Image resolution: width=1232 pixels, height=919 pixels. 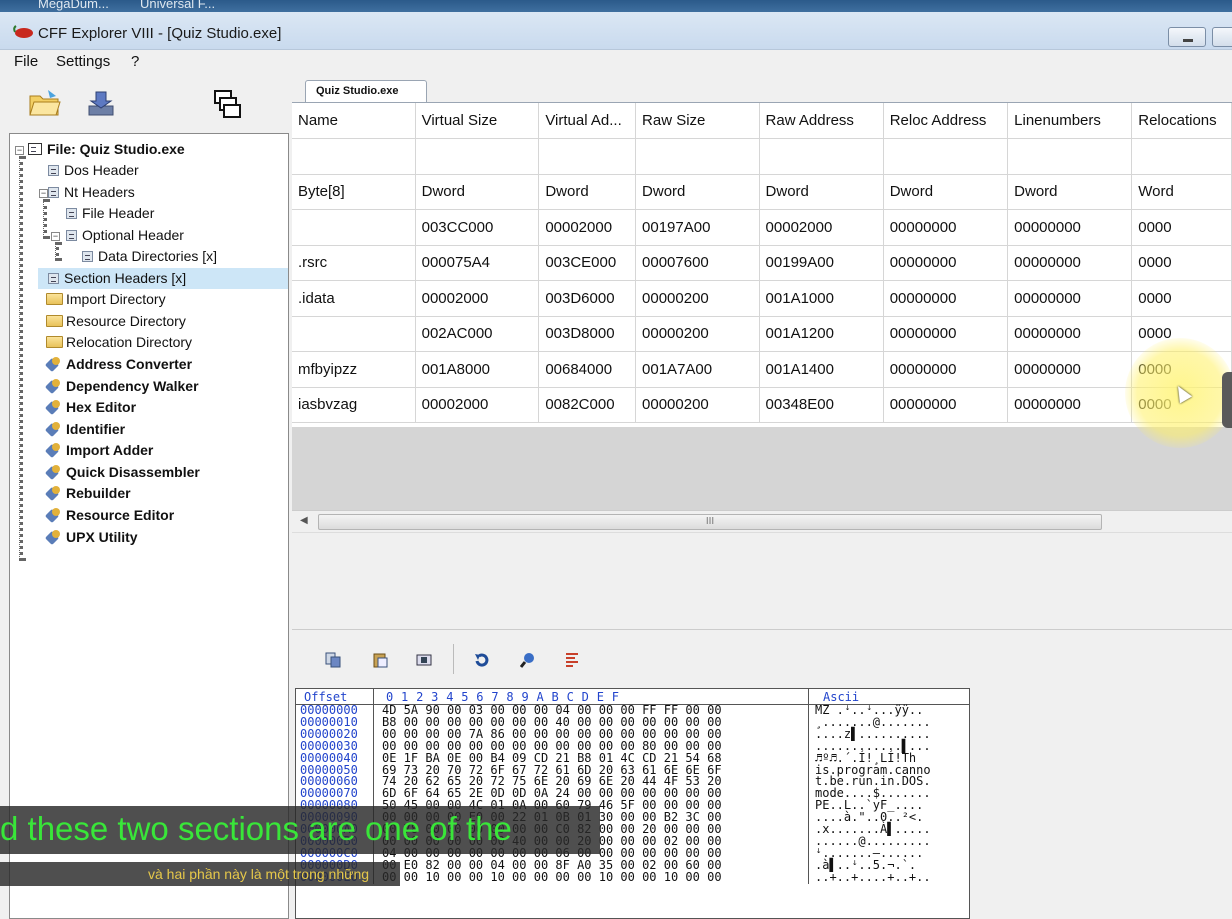 I want to click on table-cell: 003D8000, so click(x=587, y=334).